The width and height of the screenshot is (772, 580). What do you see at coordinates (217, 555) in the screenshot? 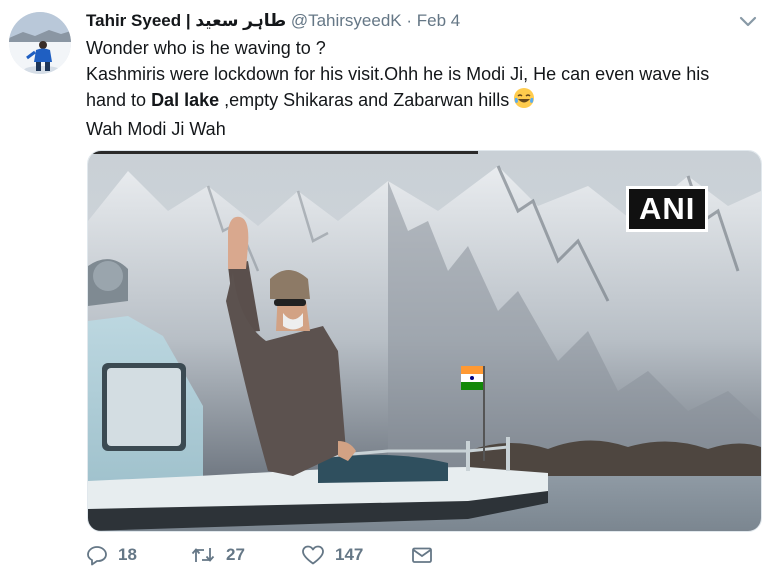
I see `retweet-button: 27` at bounding box center [217, 555].